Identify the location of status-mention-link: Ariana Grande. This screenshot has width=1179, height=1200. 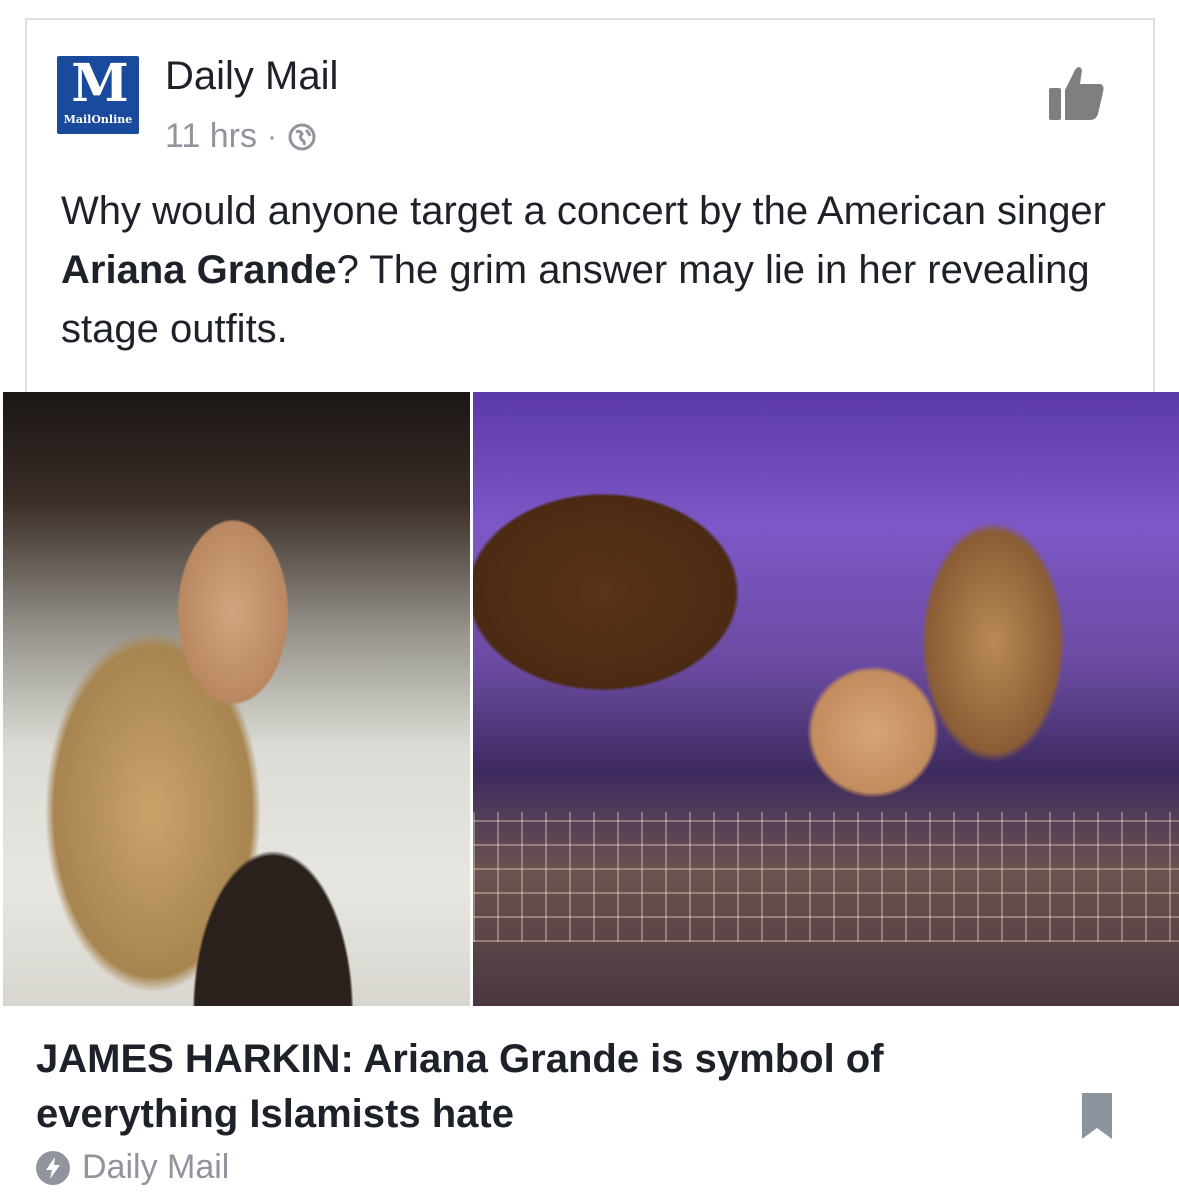
(199, 270).